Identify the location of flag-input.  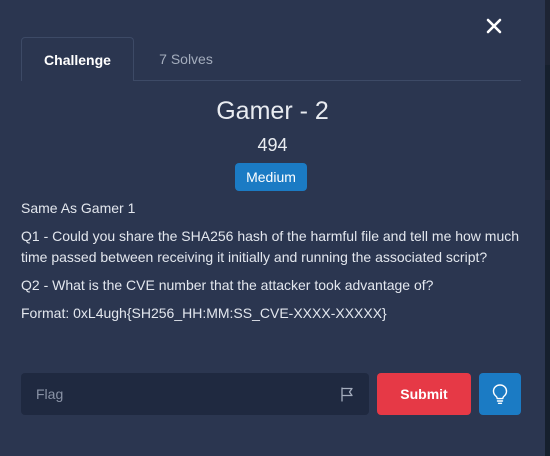
(176, 394).